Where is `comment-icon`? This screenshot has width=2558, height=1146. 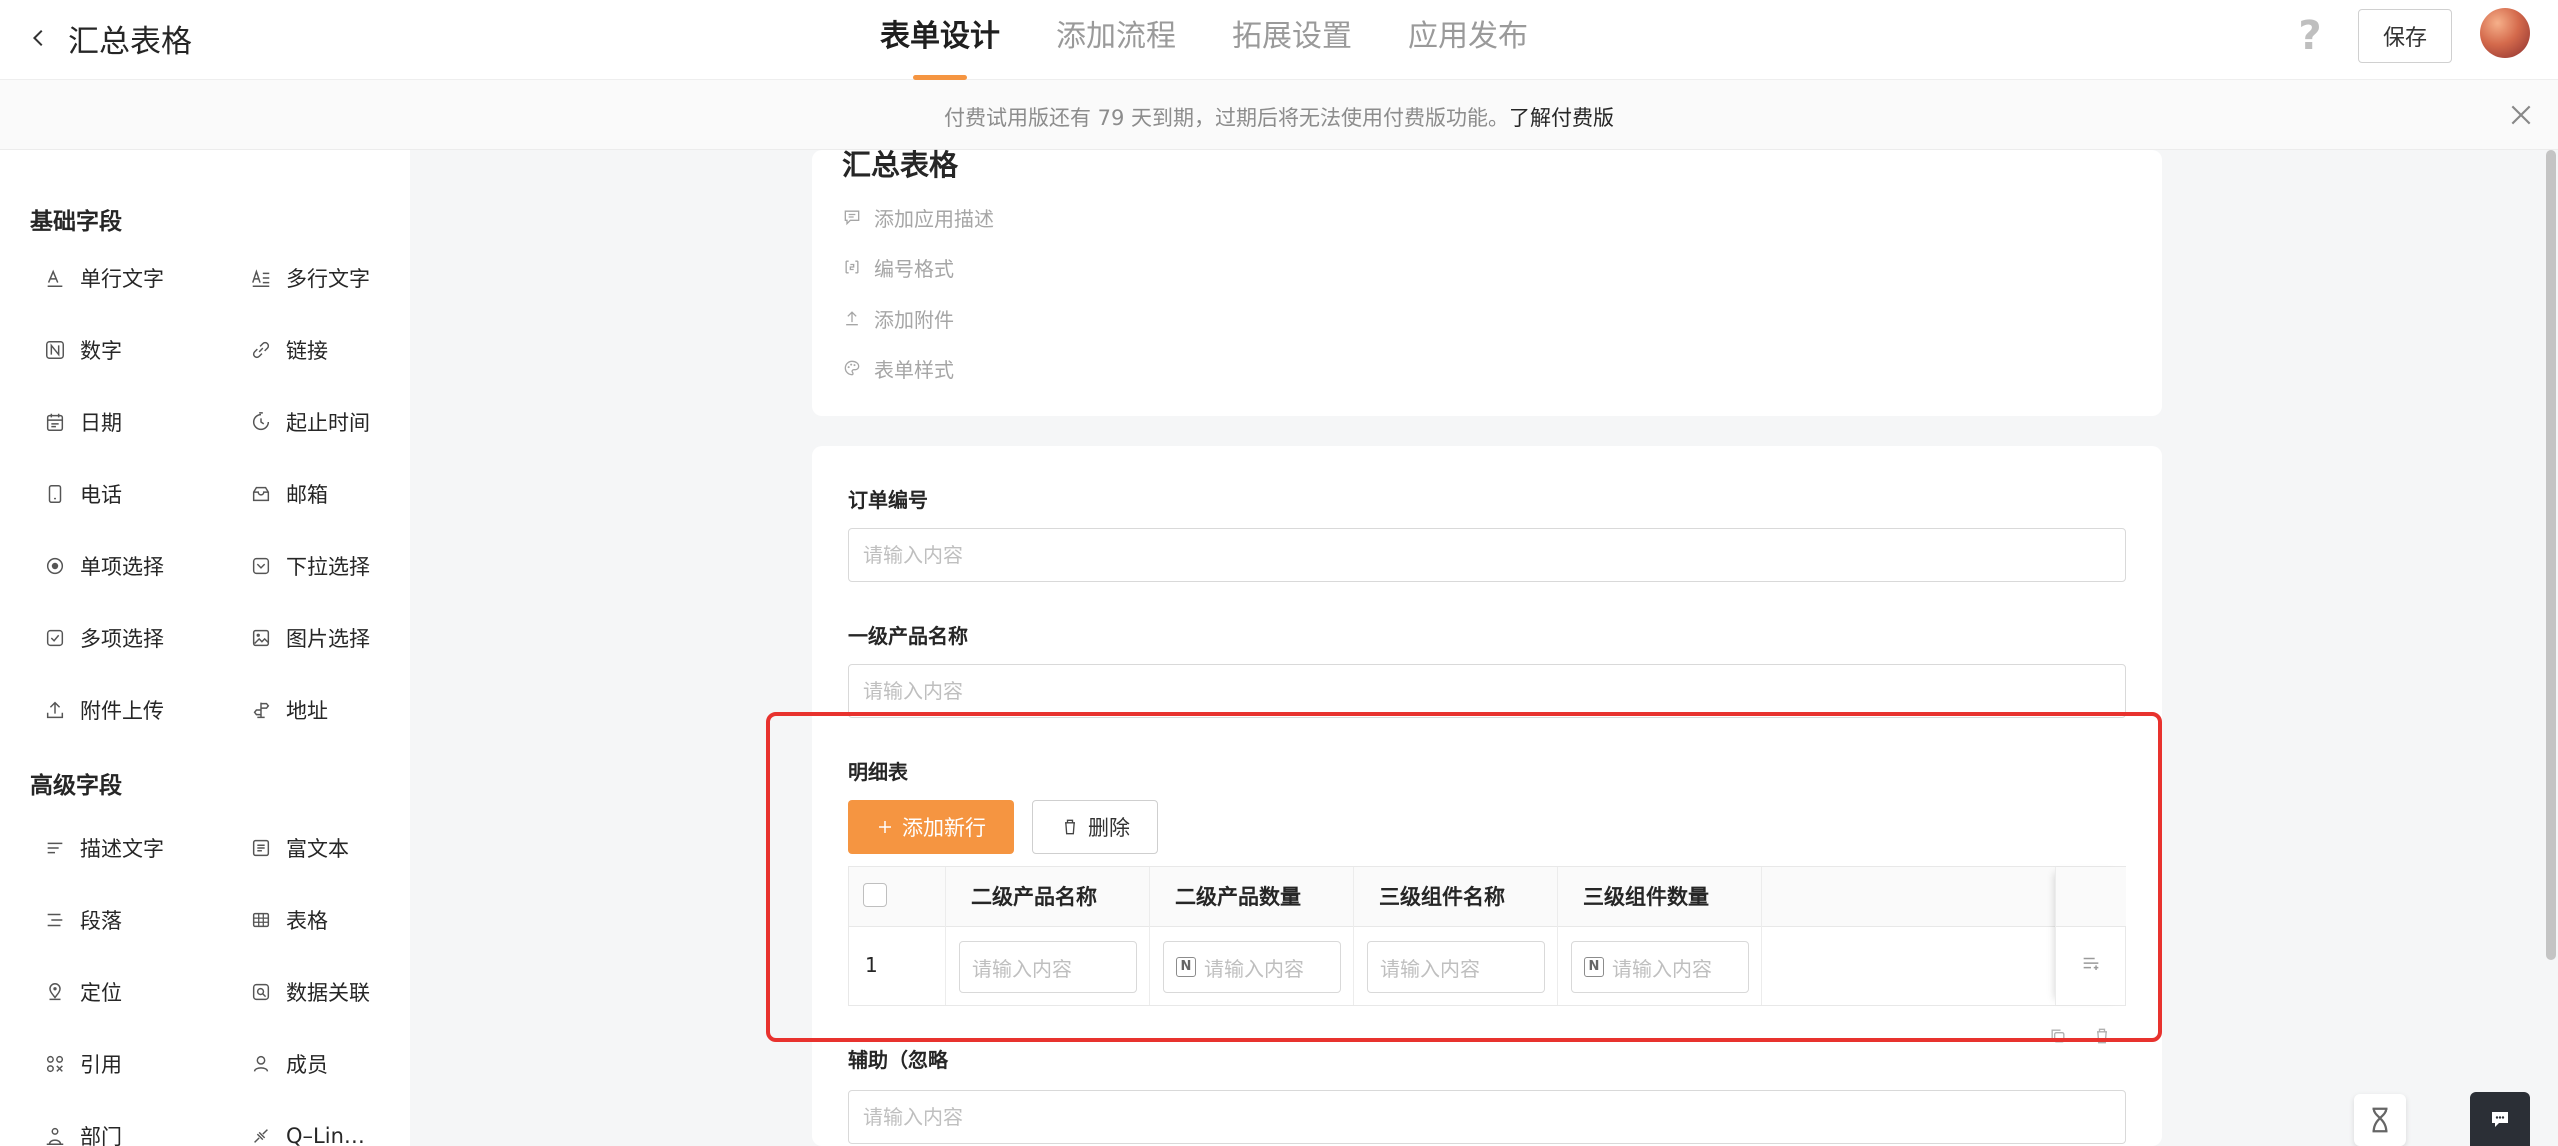 comment-icon is located at coordinates (852, 218).